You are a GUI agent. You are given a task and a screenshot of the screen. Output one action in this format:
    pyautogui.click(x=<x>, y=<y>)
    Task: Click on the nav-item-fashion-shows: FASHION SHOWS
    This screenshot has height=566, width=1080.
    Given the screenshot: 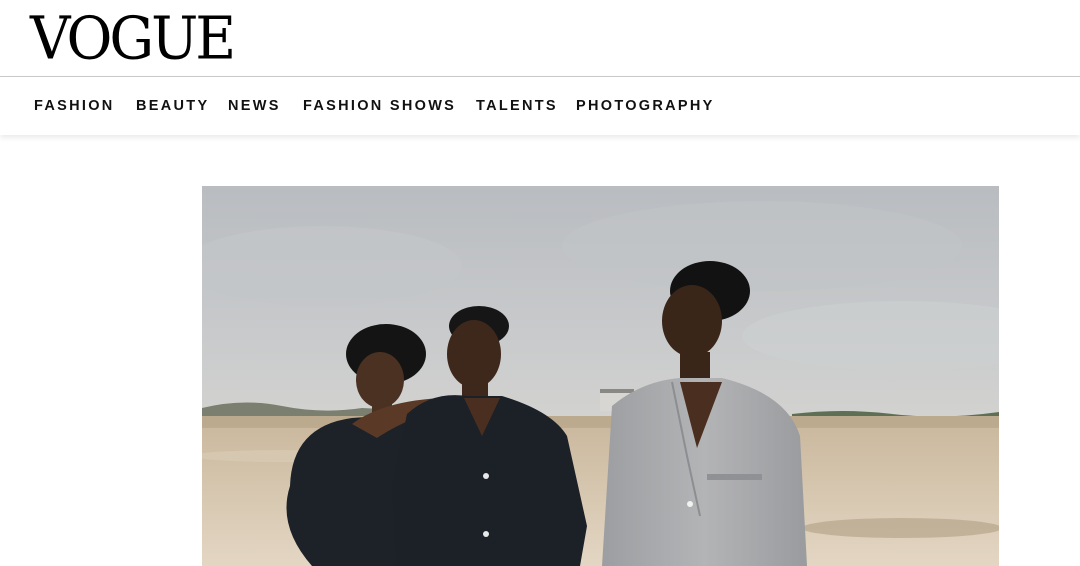 What is the action you would take?
    pyautogui.click(x=379, y=106)
    